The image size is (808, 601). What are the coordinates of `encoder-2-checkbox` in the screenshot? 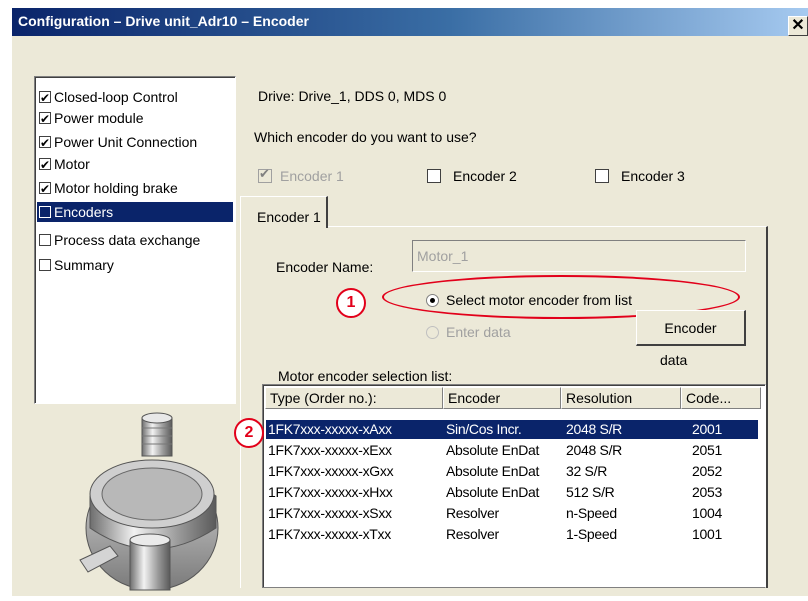 It's located at (434, 176).